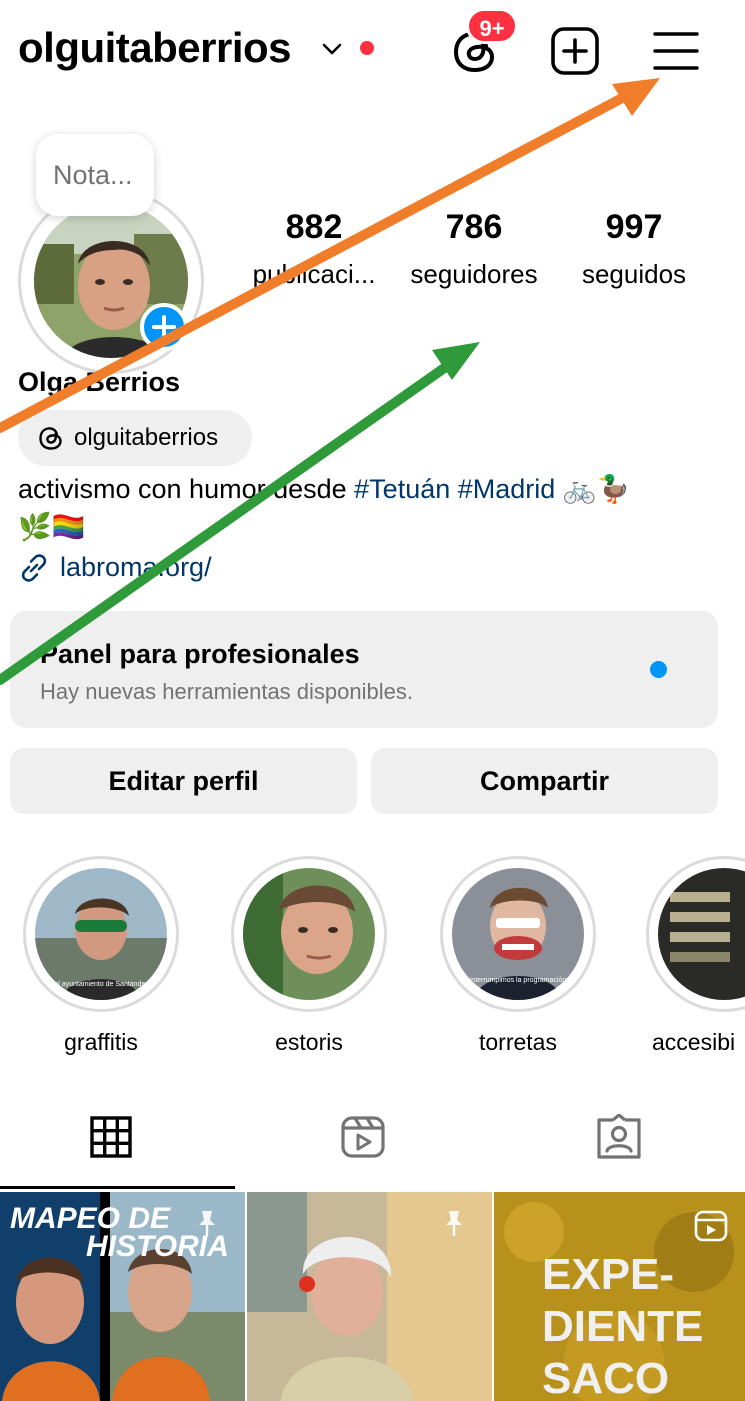 The image size is (745, 1401). I want to click on stat-followers-value: 786, so click(474, 227).